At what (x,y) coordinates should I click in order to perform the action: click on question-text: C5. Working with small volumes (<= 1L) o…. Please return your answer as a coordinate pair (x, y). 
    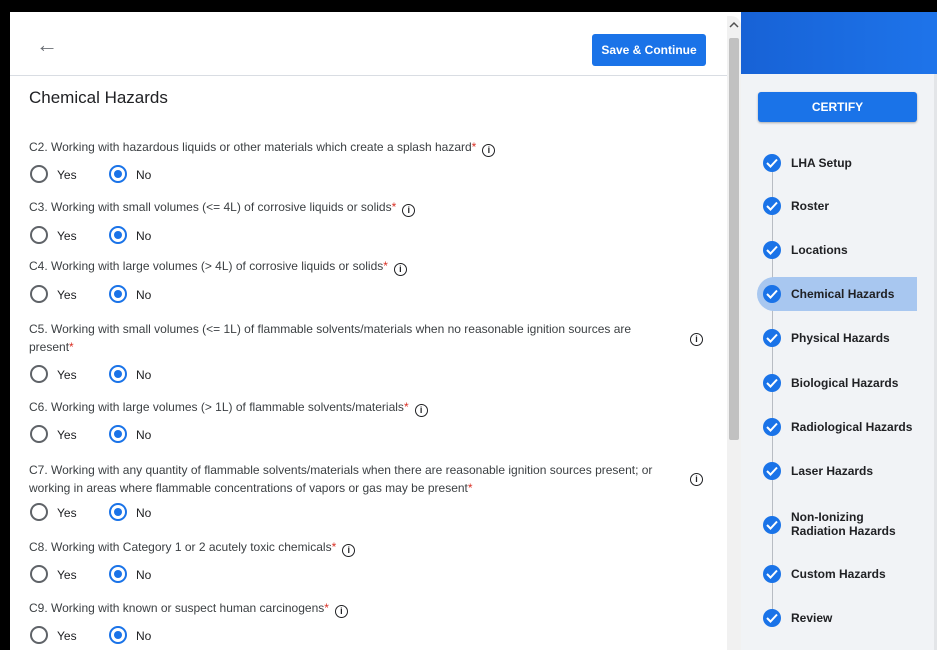
    Looking at the image, I should click on (330, 338).